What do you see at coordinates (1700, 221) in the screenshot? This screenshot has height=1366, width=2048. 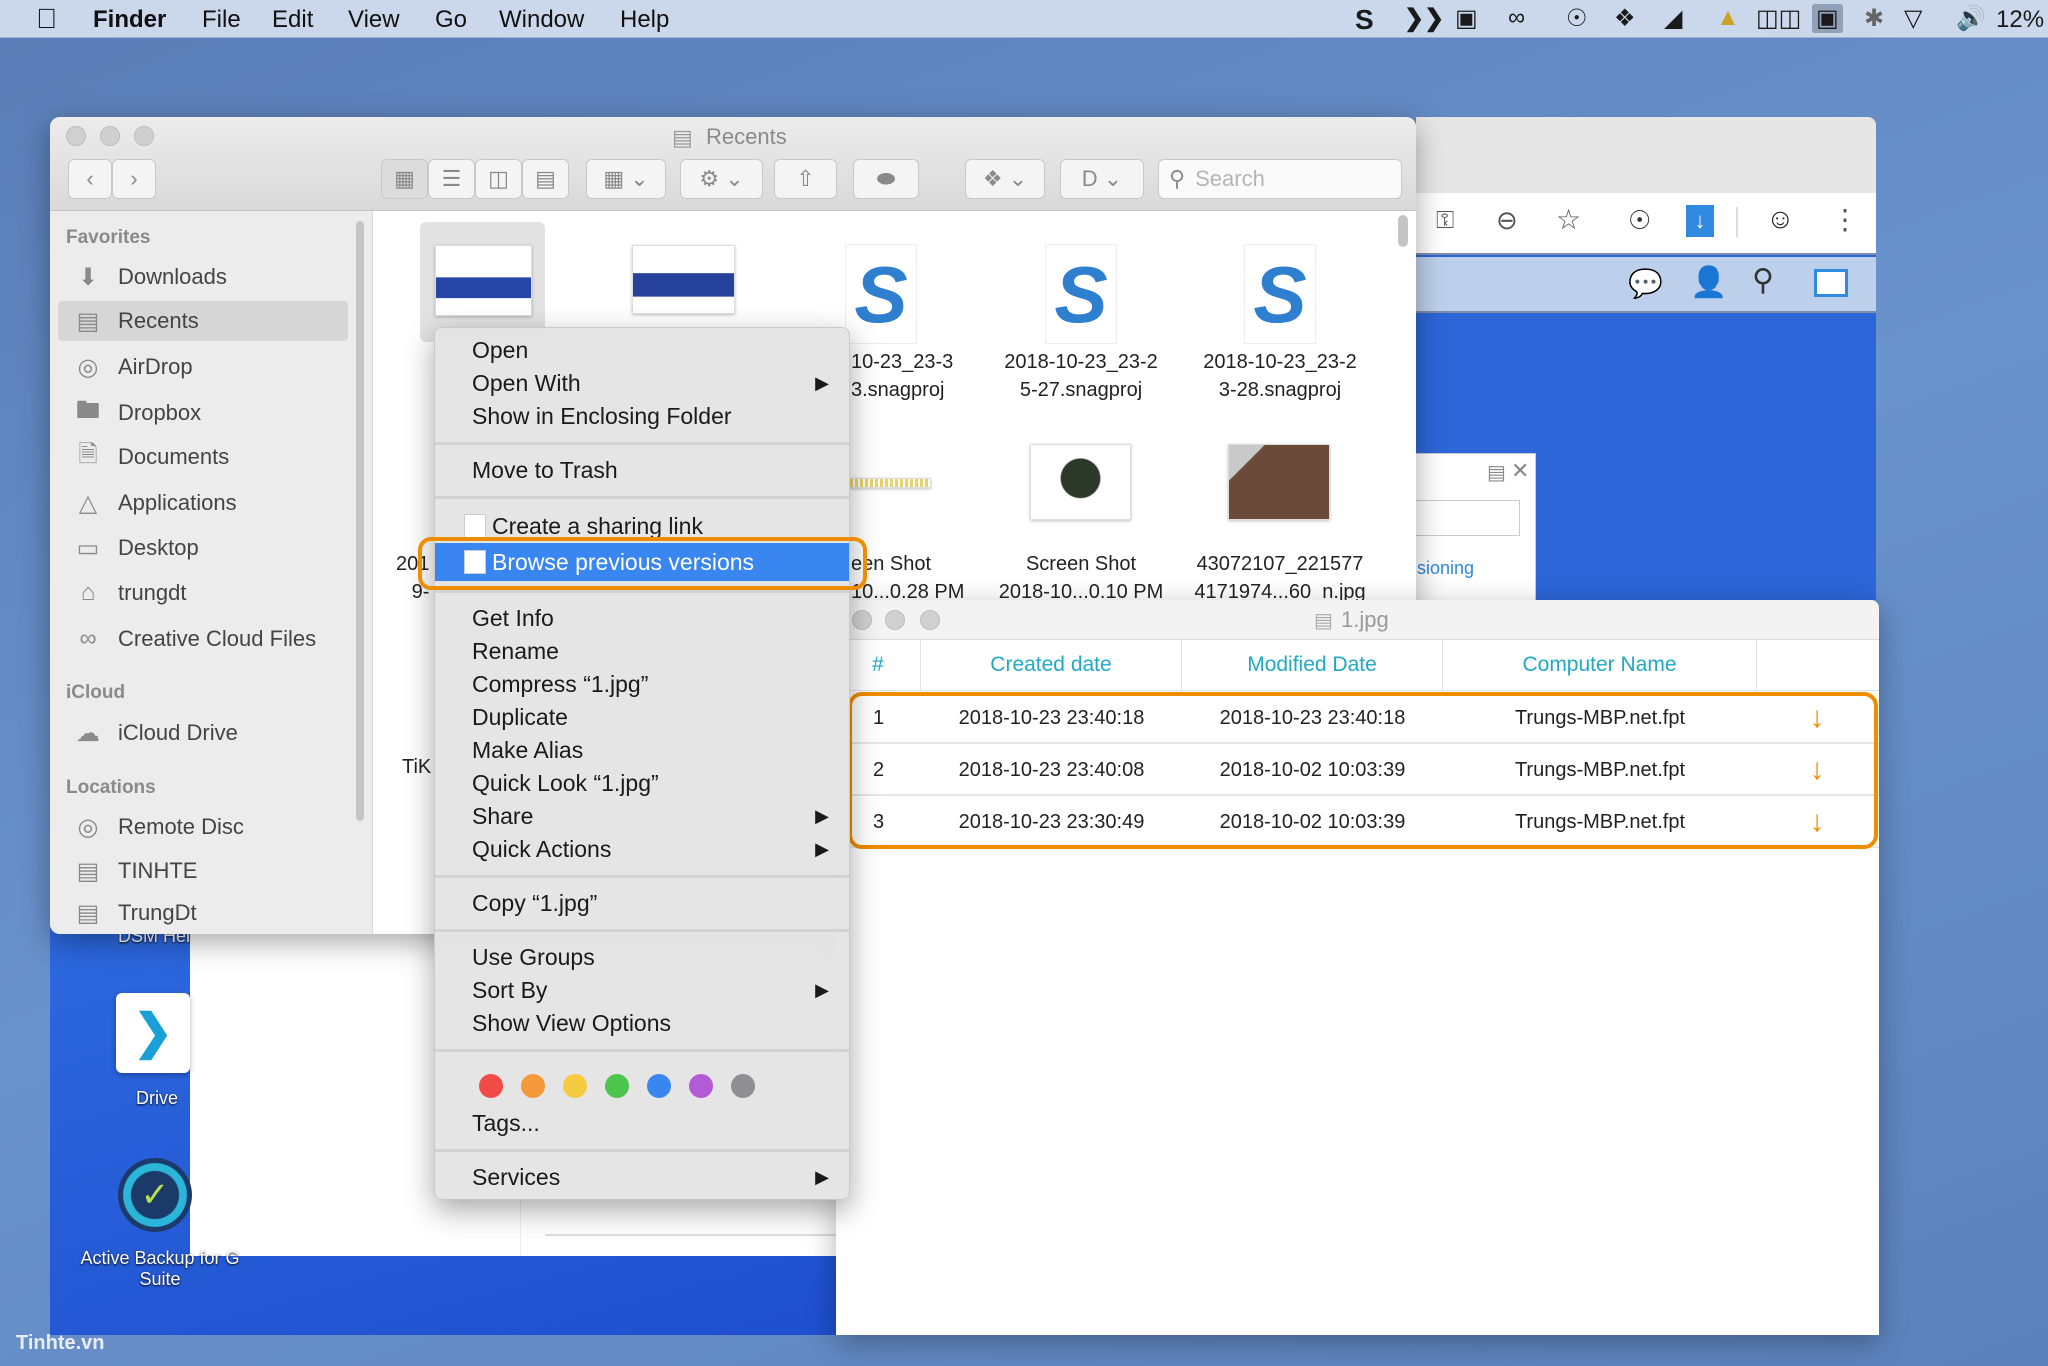 I see `download-icon: ↓` at bounding box center [1700, 221].